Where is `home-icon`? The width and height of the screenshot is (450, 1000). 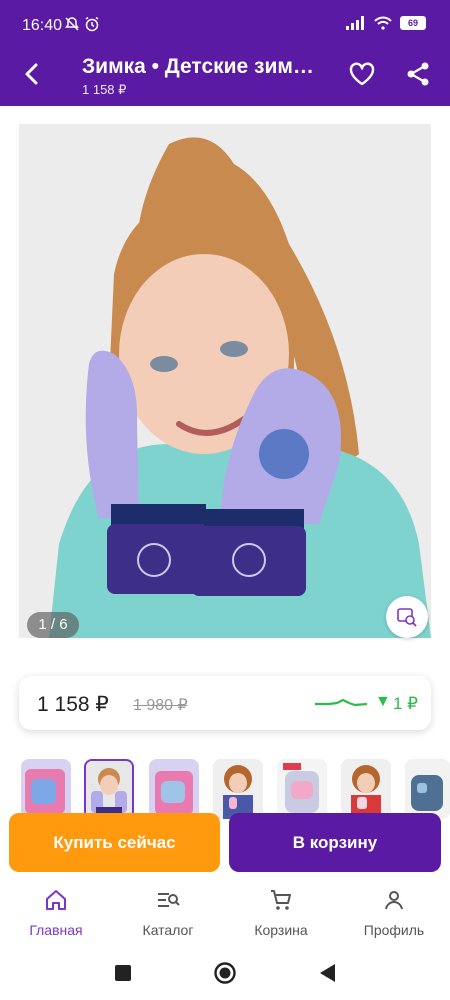
home-icon is located at coordinates (56, 900).